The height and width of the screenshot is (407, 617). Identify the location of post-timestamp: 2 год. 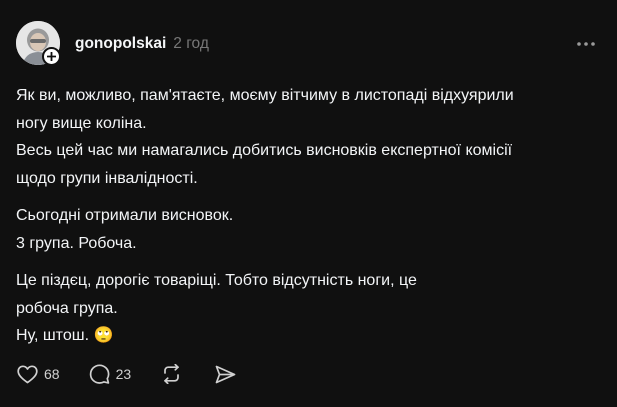
(191, 44).